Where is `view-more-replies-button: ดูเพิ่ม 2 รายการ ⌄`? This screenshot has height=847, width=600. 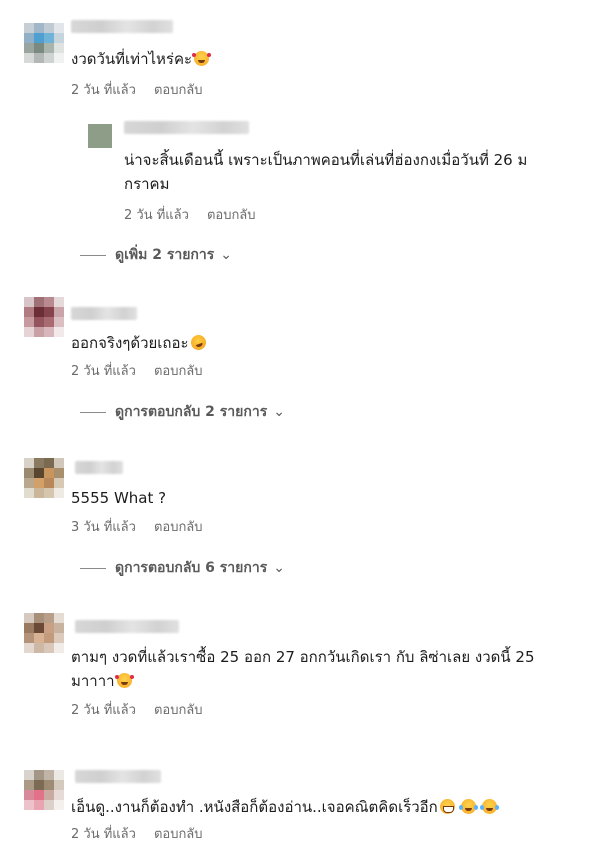
view-more-replies-button: ดูเพิ่ม 2 รายการ ⌄ is located at coordinates (156, 255).